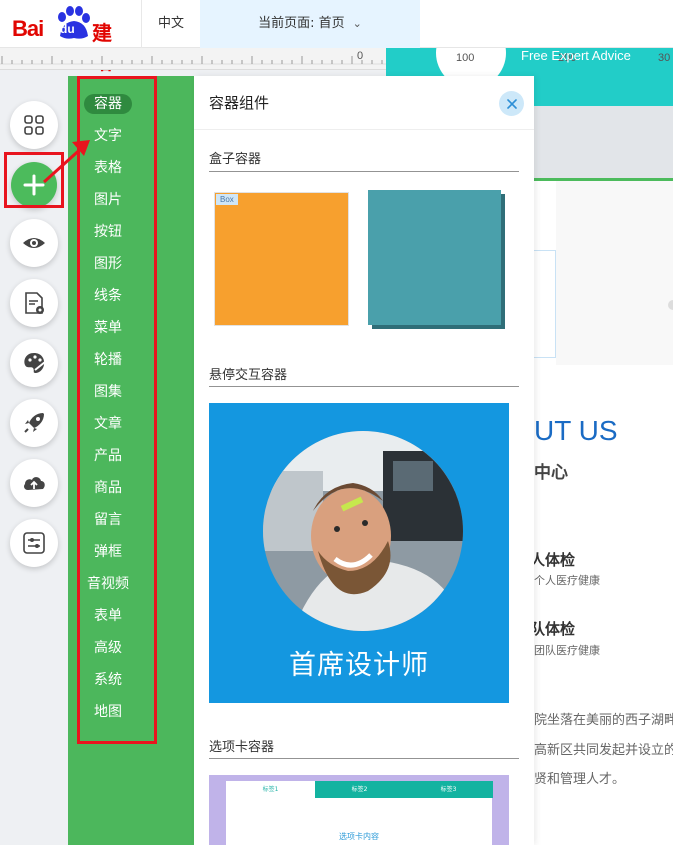  What do you see at coordinates (363, 531) in the screenshot?
I see `designer-photo` at bounding box center [363, 531].